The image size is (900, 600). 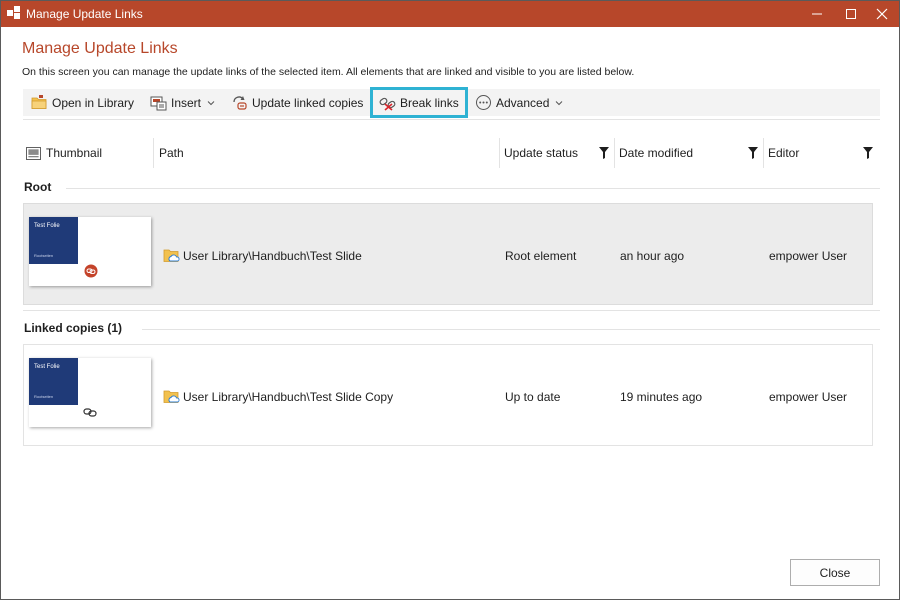 I want to click on path-cell: User Library\Handbuch\Test Slide Copy, so click(x=278, y=396).